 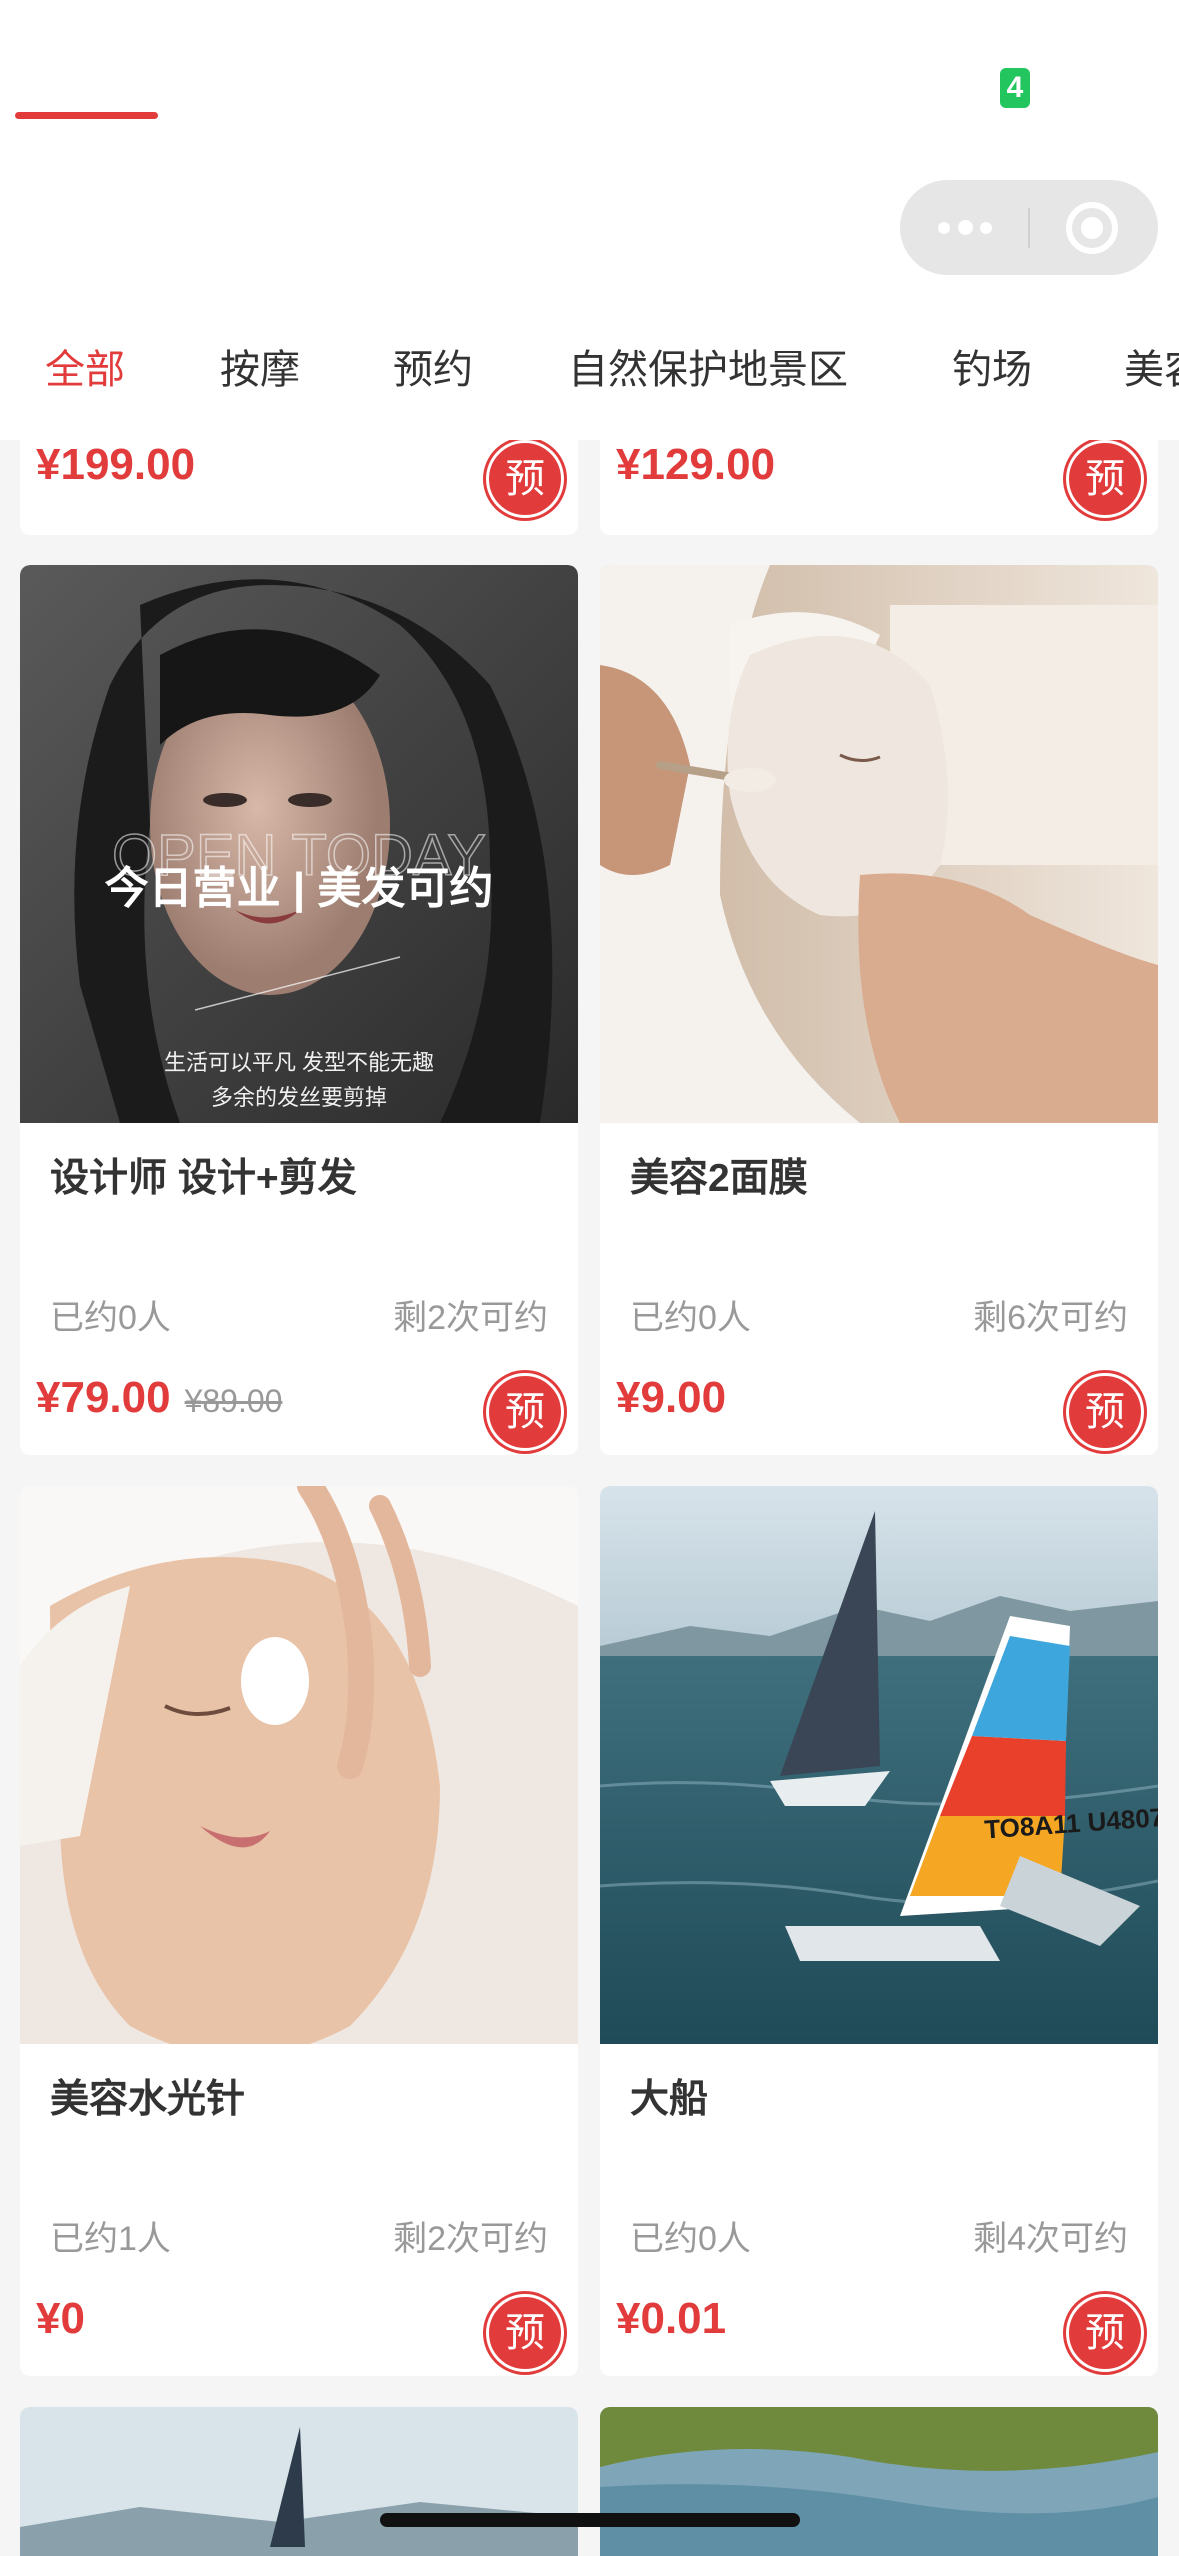 I want to click on tab-beauty: 美容, so click(x=1151, y=370).